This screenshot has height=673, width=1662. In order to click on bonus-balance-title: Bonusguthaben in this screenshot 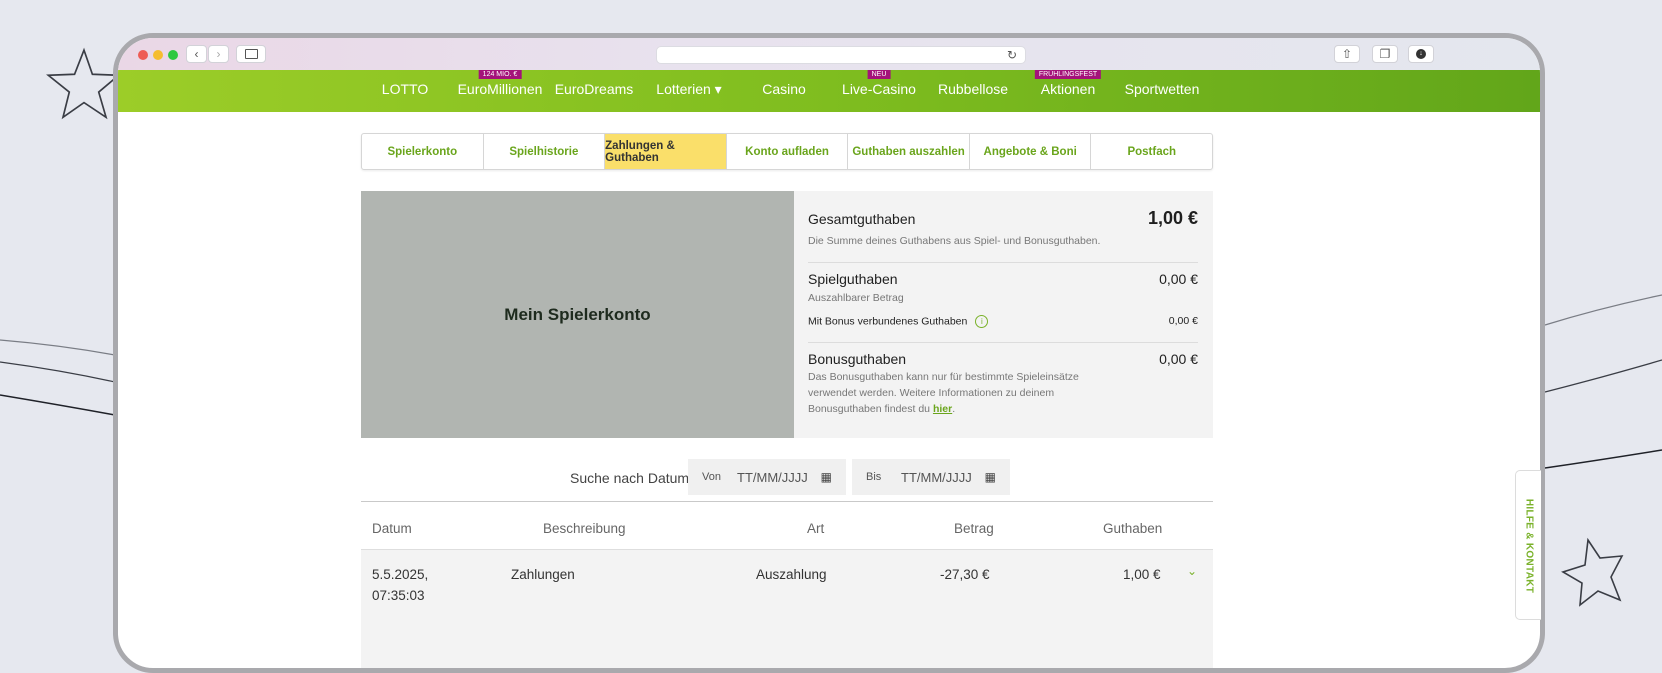, I will do `click(857, 359)`.